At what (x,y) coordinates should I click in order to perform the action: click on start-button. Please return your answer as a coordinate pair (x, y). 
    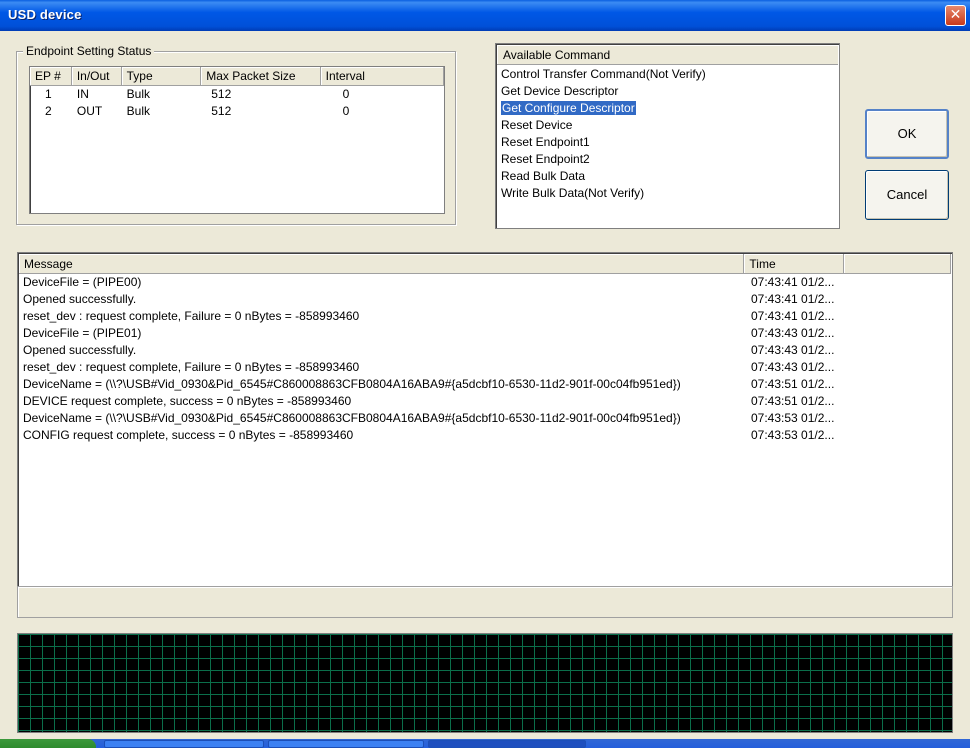
    Looking at the image, I should click on (48, 743).